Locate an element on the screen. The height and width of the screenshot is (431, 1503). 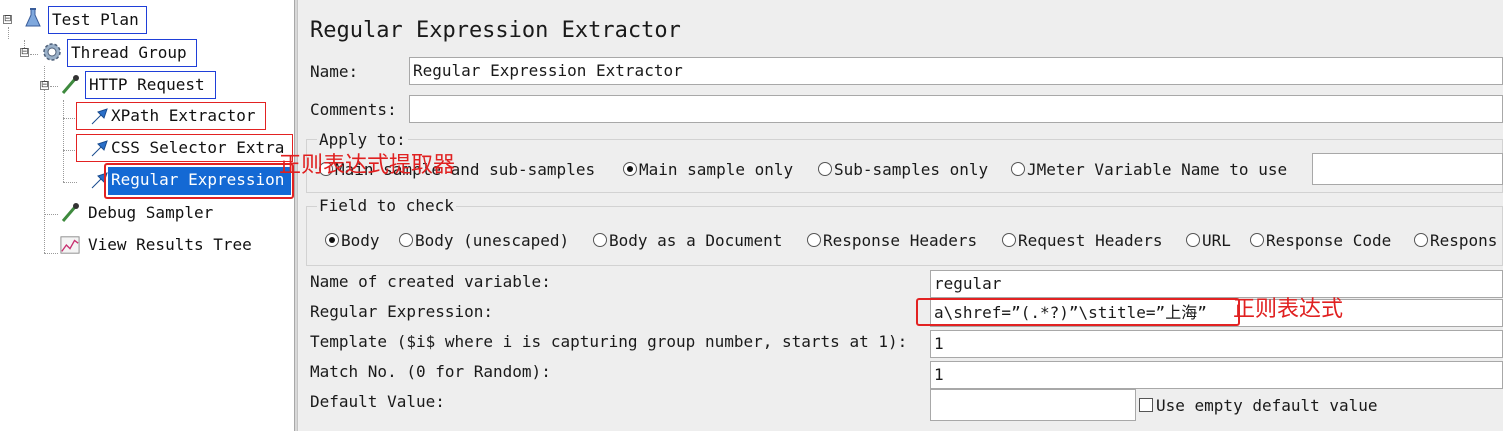
radio-request-headers: Request Headers is located at coordinates (1082, 240).